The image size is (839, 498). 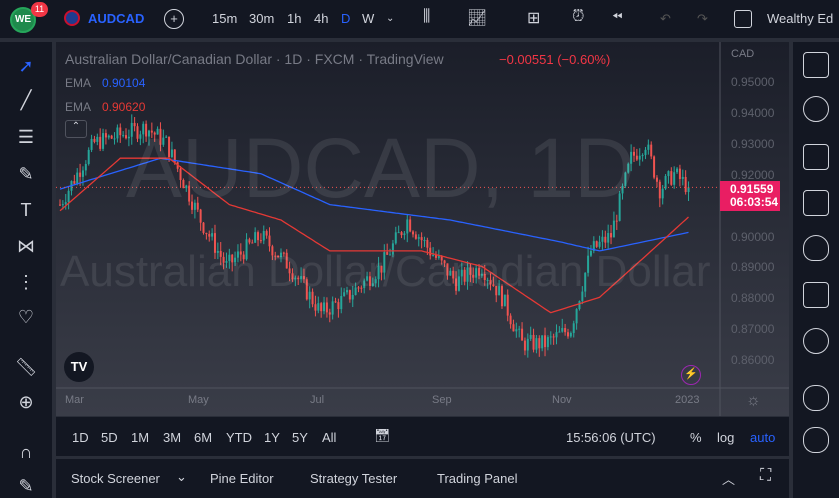 What do you see at coordinates (816, 440) in the screenshot?
I see `help-icon` at bounding box center [816, 440].